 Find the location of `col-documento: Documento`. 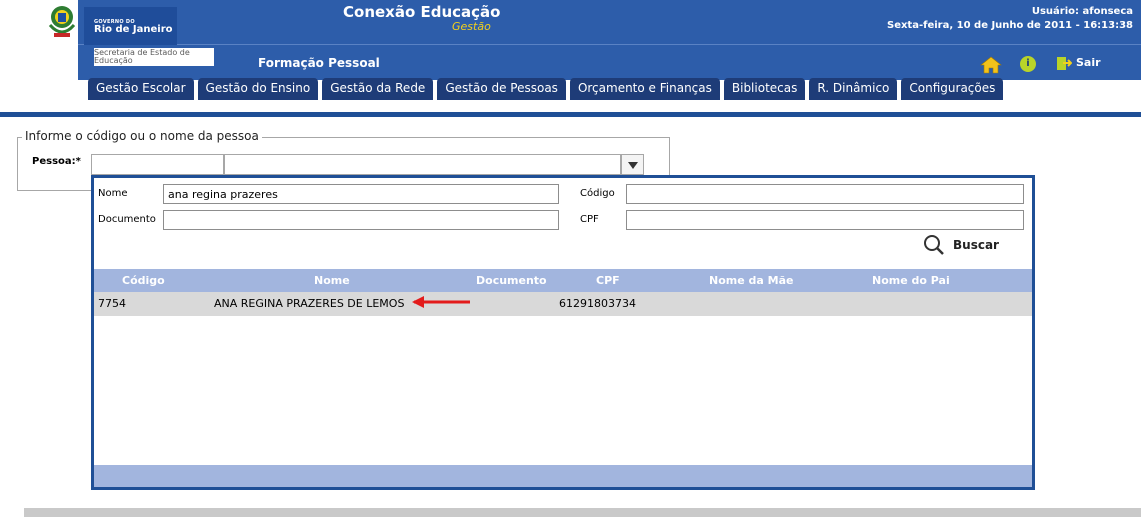

col-documento: Documento is located at coordinates (511, 280).